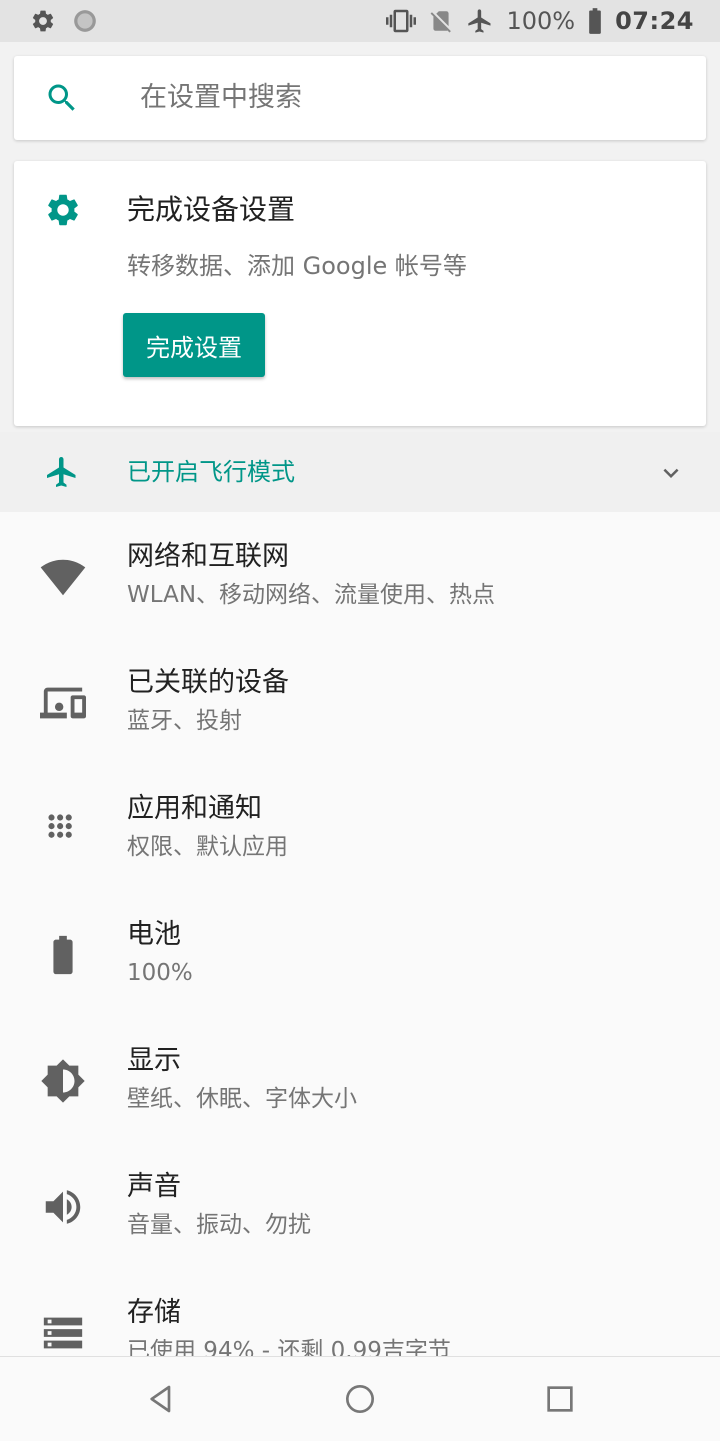  I want to click on setting-subtitle: 蓝牙、投射, so click(184, 721).